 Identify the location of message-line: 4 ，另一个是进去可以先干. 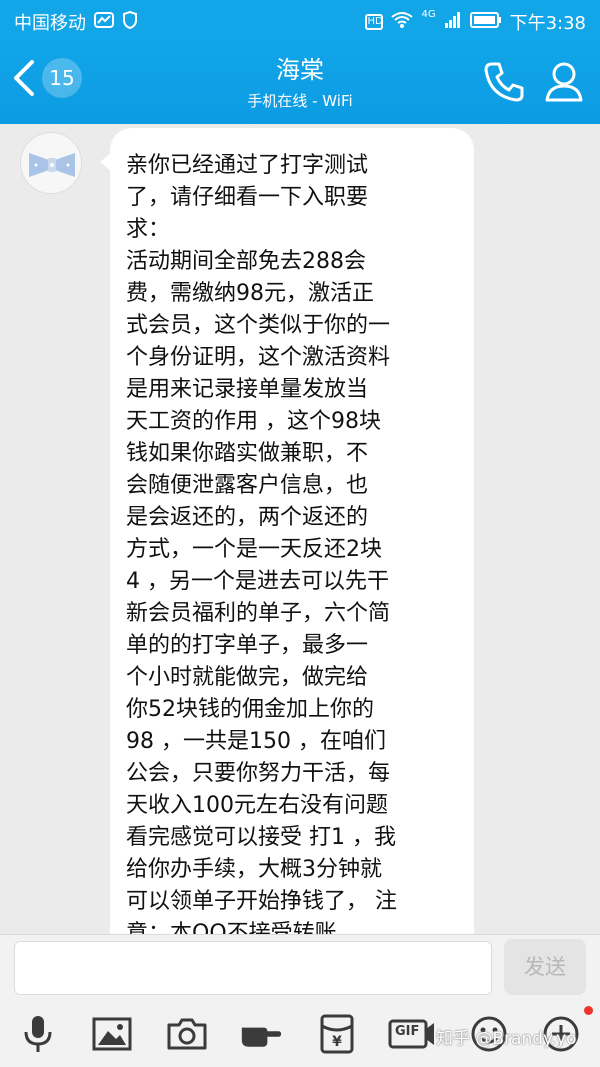
(257, 581).